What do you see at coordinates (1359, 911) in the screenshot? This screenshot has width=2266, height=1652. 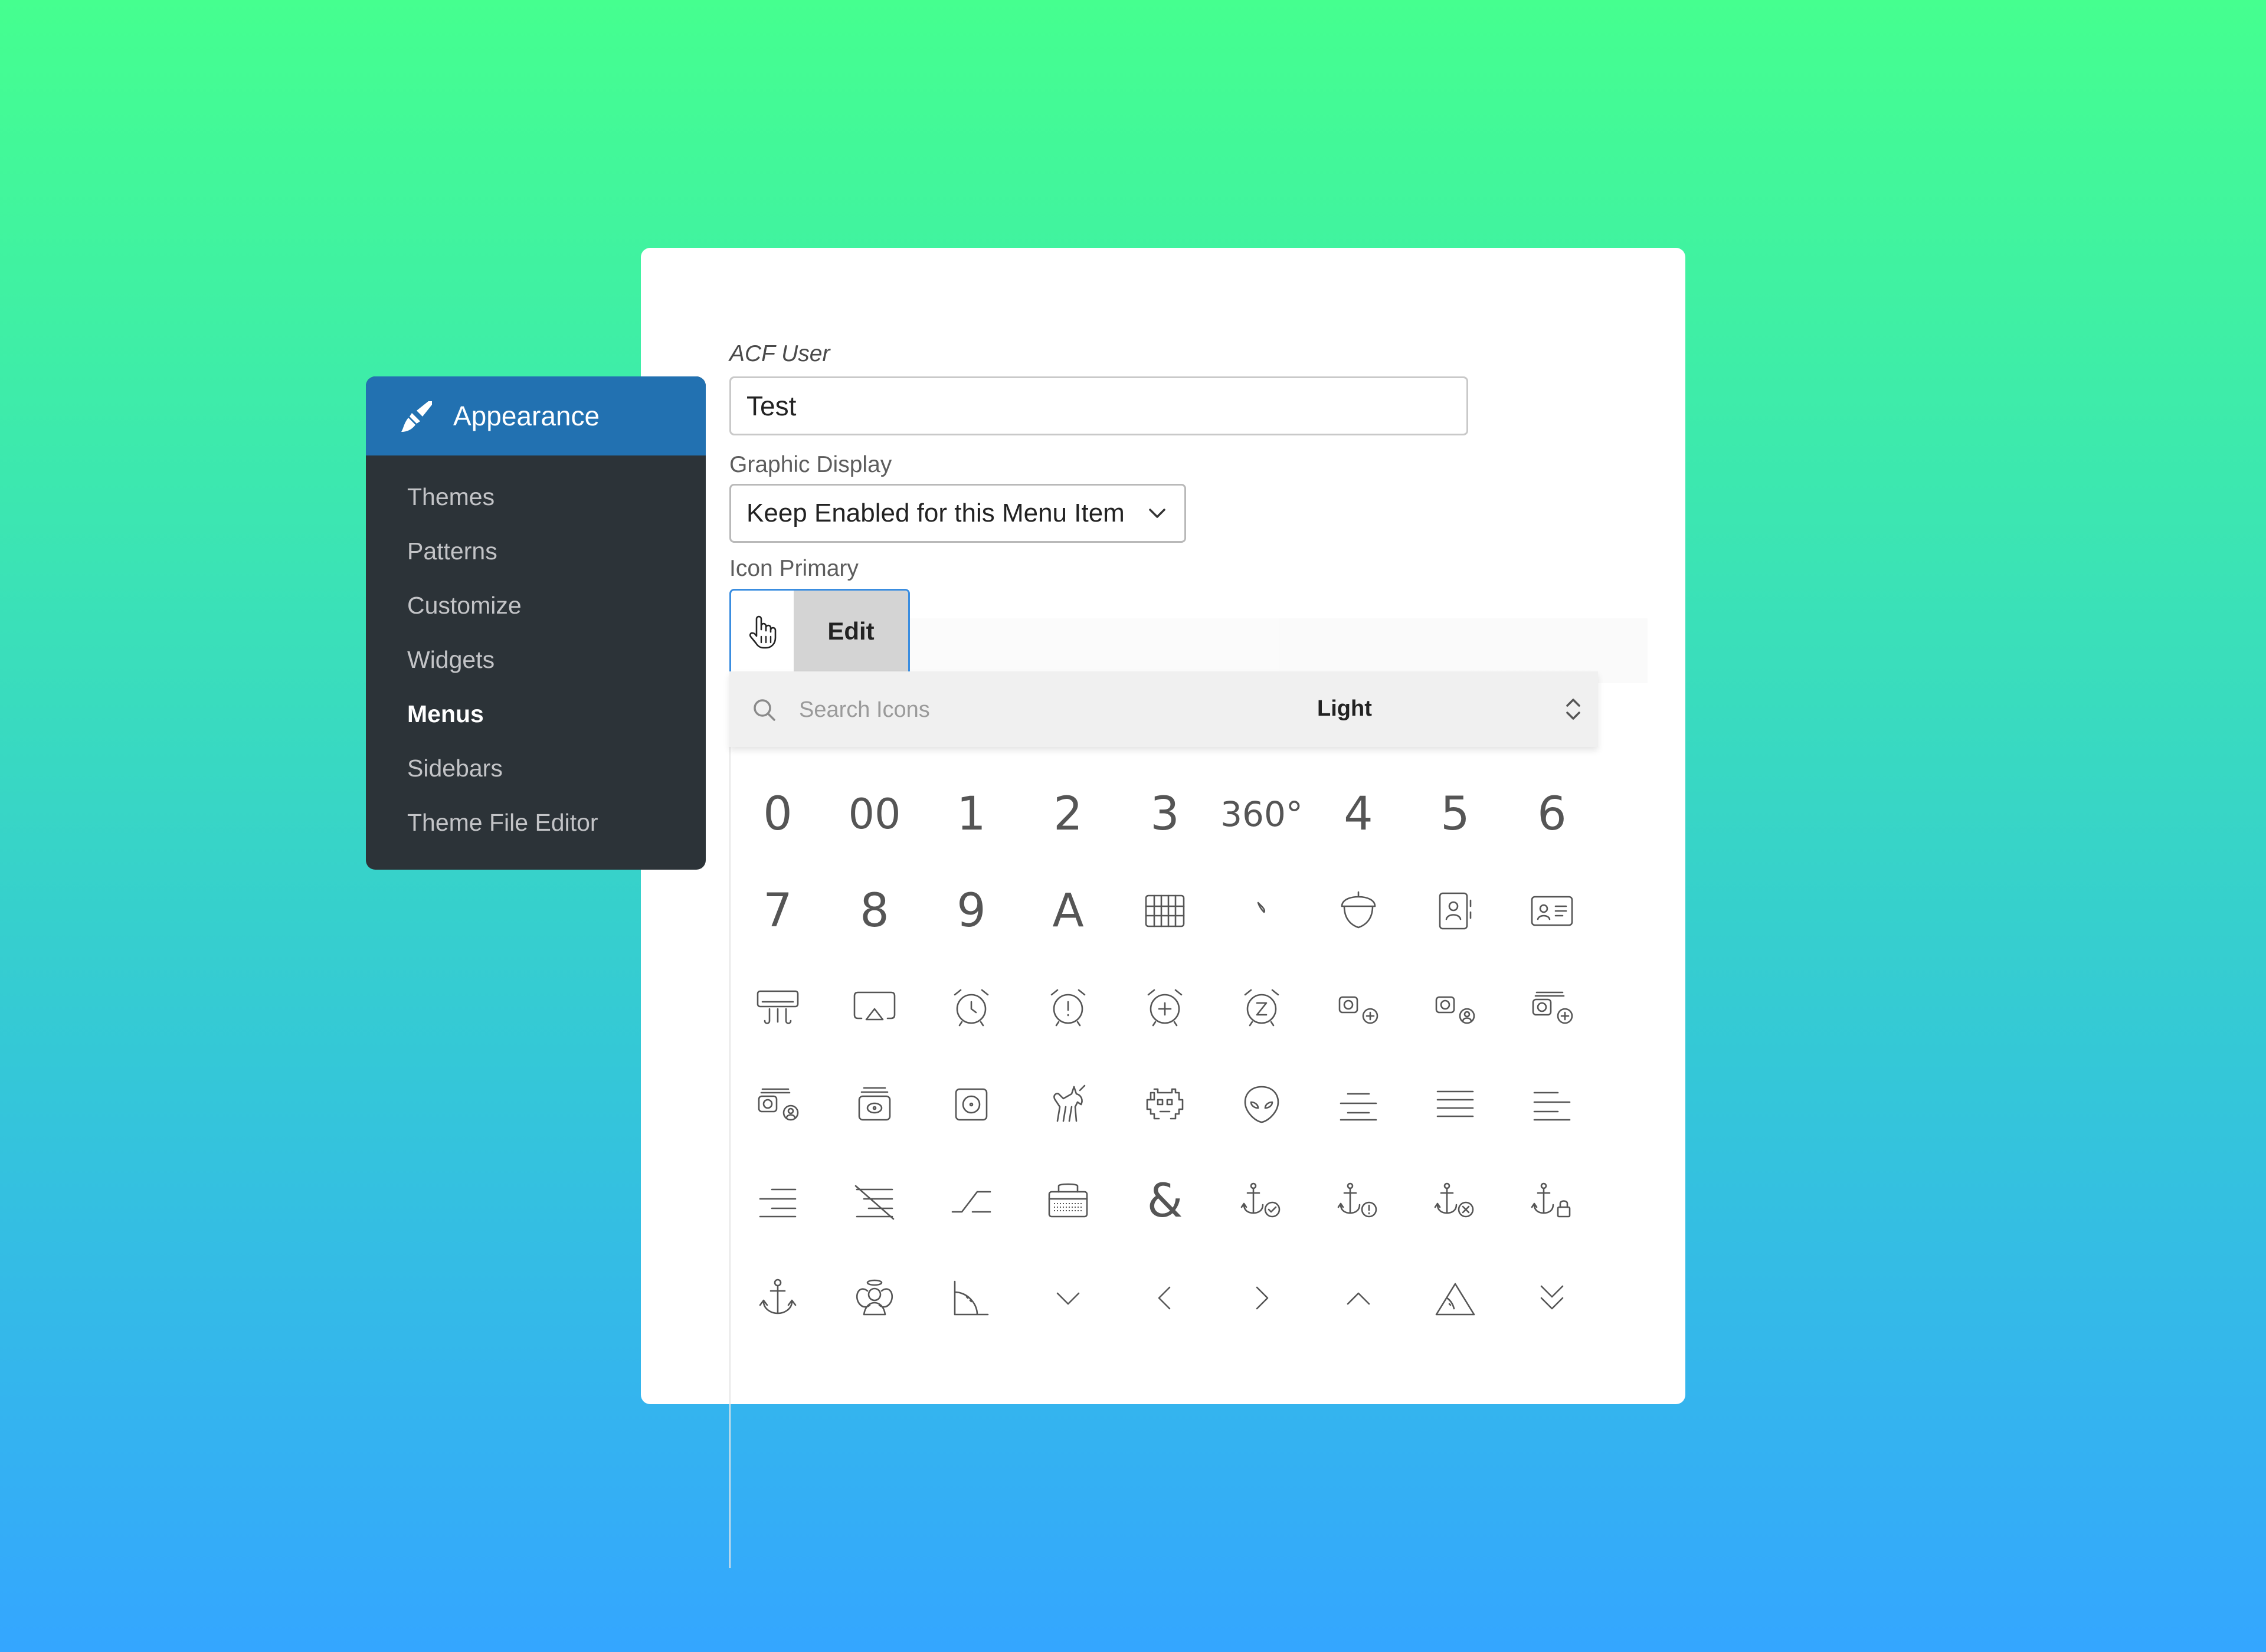 I see `icon-option-acorn` at bounding box center [1359, 911].